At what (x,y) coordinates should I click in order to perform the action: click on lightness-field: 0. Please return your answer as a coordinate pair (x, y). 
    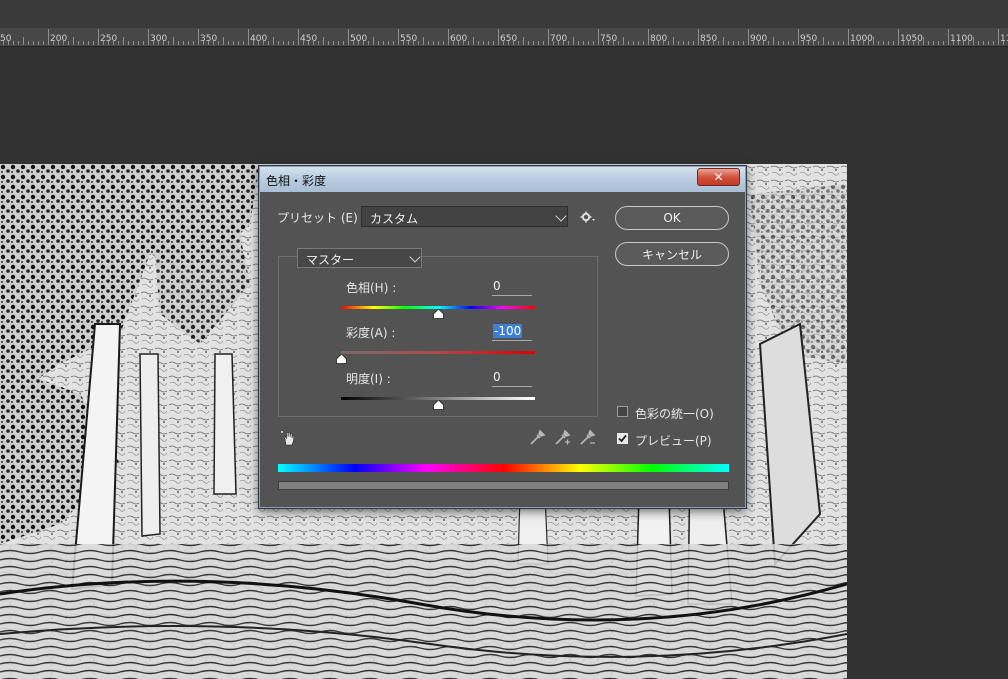
    Looking at the image, I should click on (512, 378).